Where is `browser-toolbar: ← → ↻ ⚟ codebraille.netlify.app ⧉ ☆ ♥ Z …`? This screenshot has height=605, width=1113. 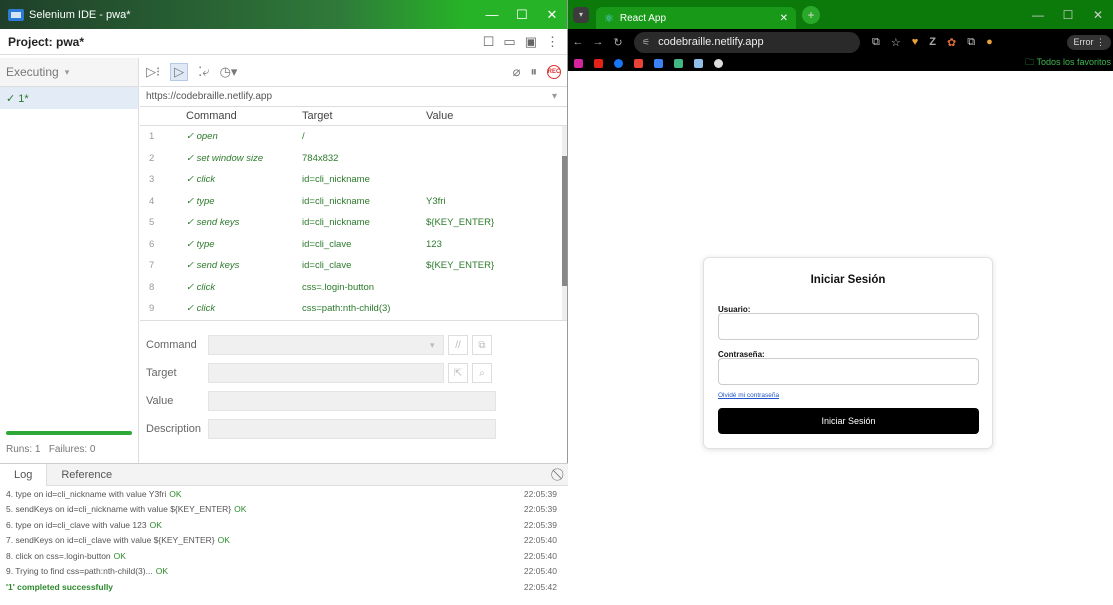
browser-toolbar: ← → ↻ ⚟ codebraille.netlify.app ⧉ ☆ ♥ Z … is located at coordinates (840, 42).